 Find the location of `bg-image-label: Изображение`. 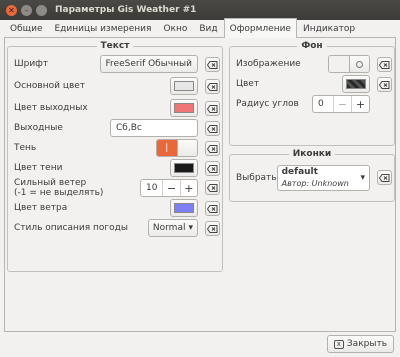

bg-image-label: Изображение is located at coordinates (268, 64).